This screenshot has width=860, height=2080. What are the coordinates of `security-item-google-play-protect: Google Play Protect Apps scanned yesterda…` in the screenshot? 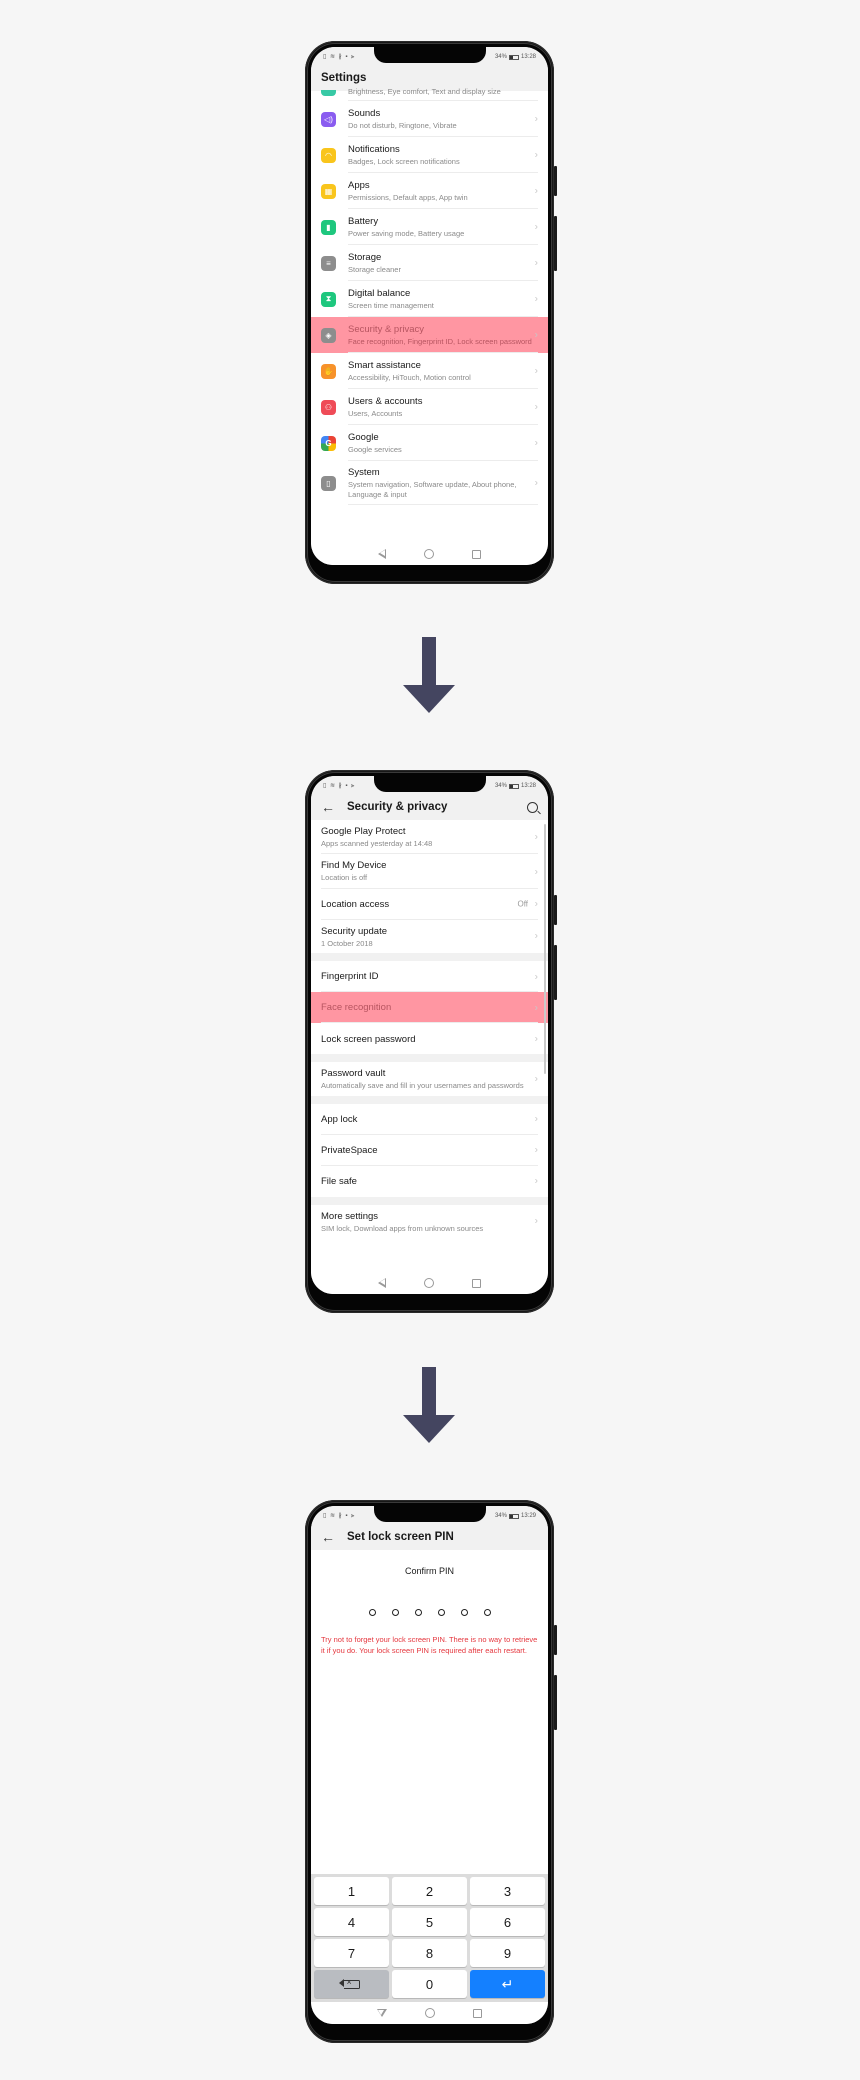 It's located at (429, 837).